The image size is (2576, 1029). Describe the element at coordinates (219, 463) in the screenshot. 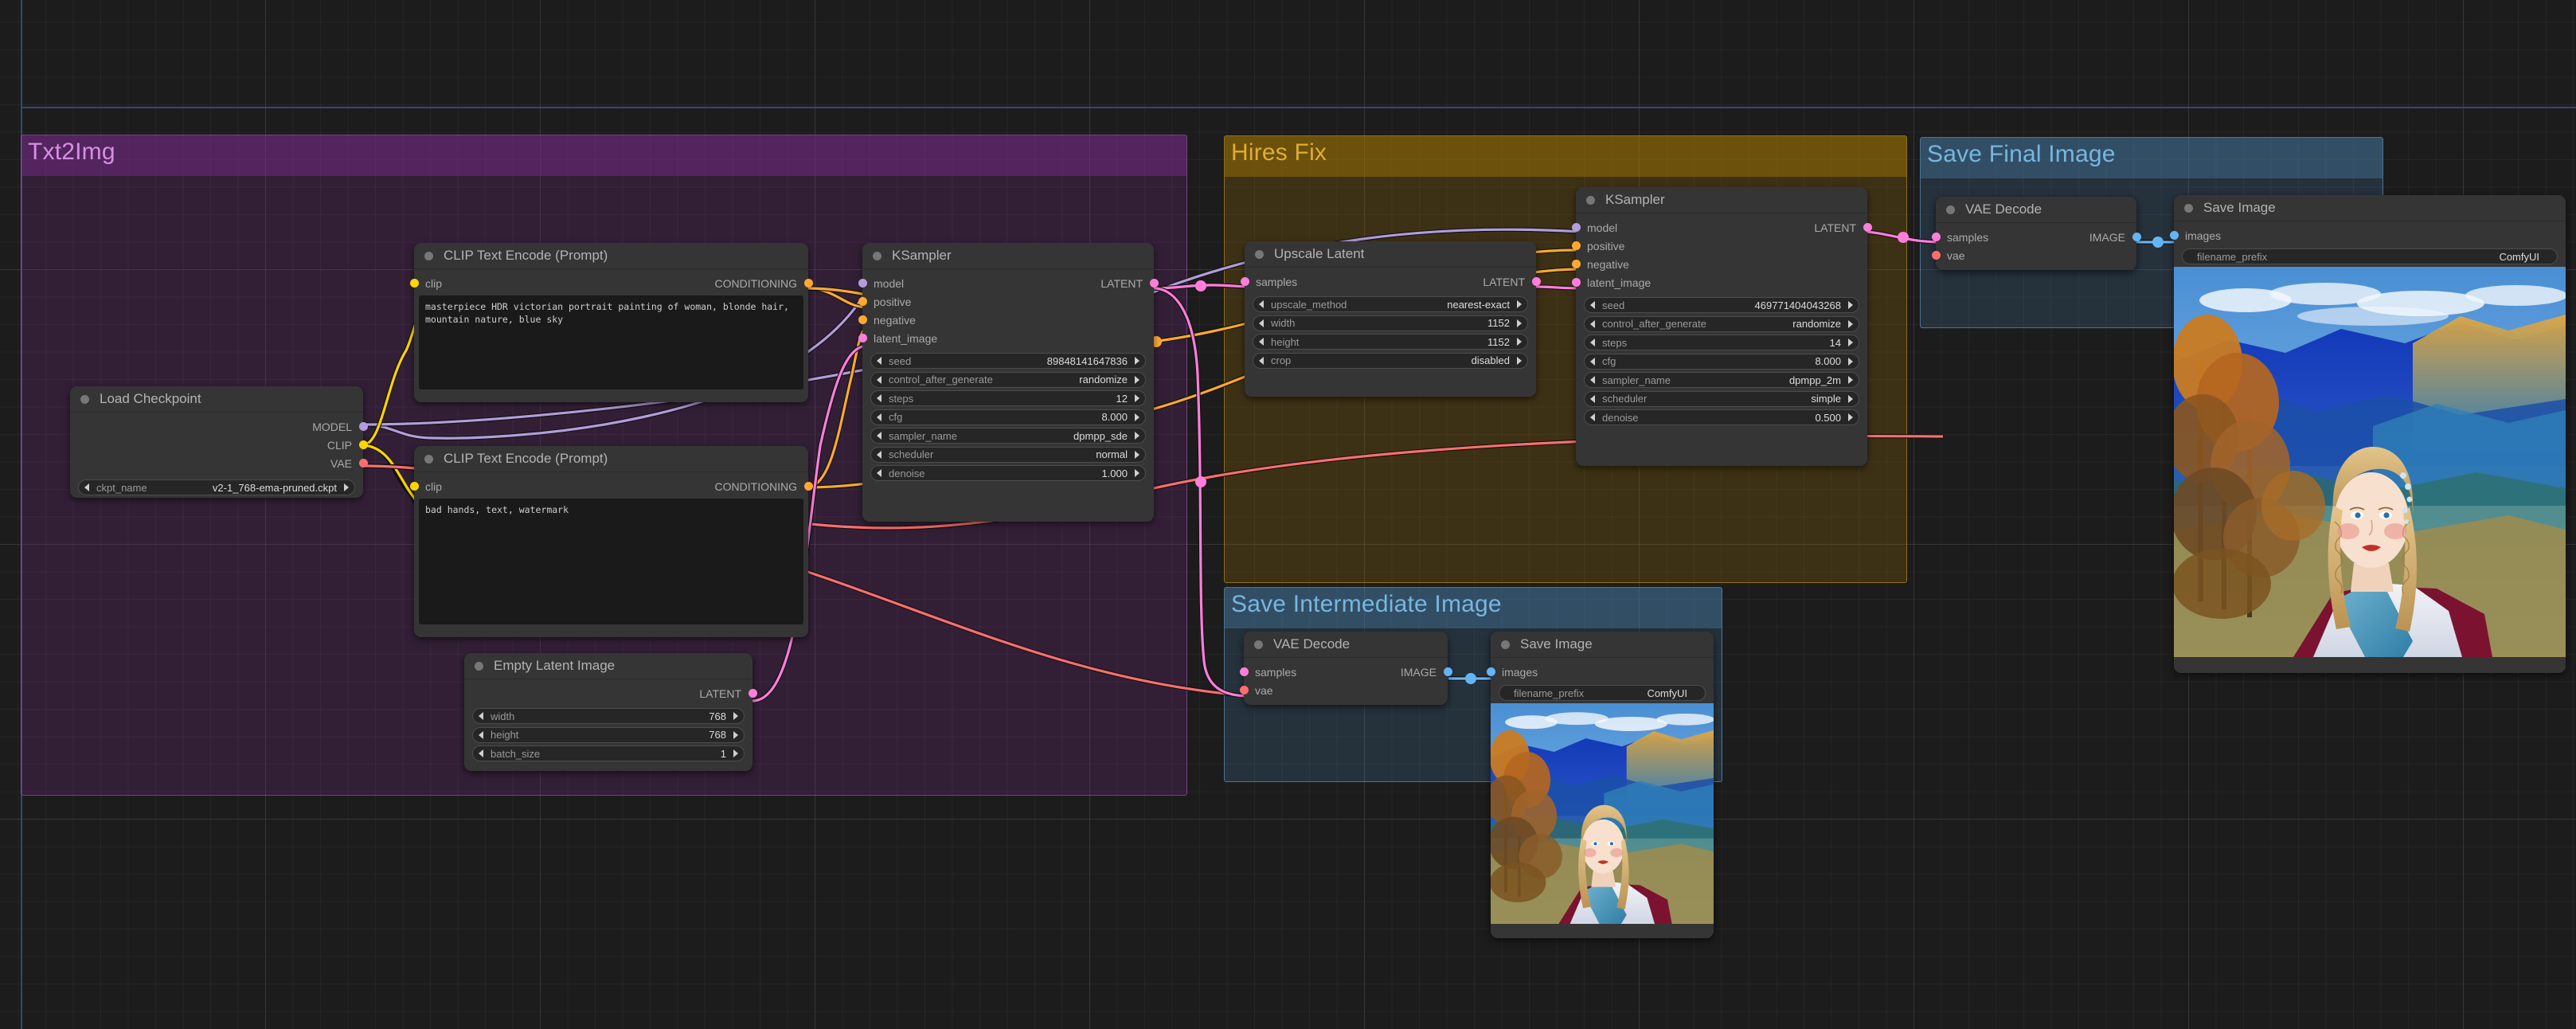

I see `output-slot-vae: VAE` at that location.